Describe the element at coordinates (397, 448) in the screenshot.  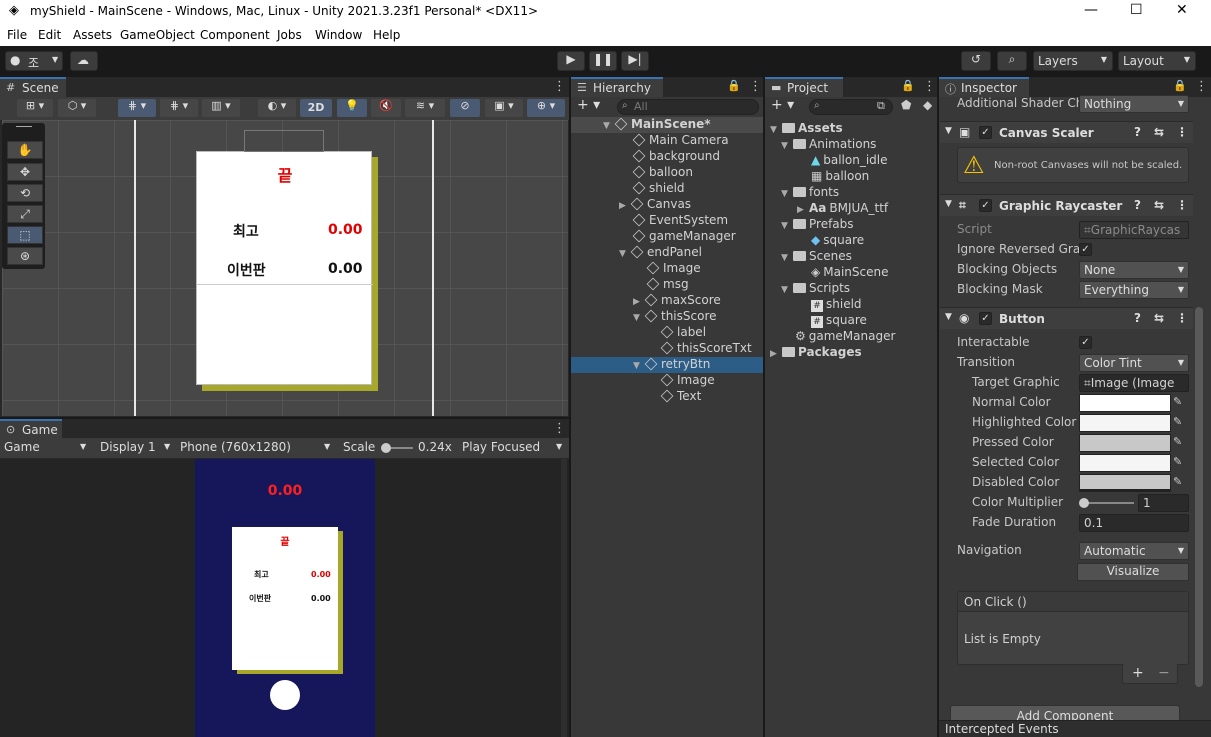
I see `scale-slider` at that location.